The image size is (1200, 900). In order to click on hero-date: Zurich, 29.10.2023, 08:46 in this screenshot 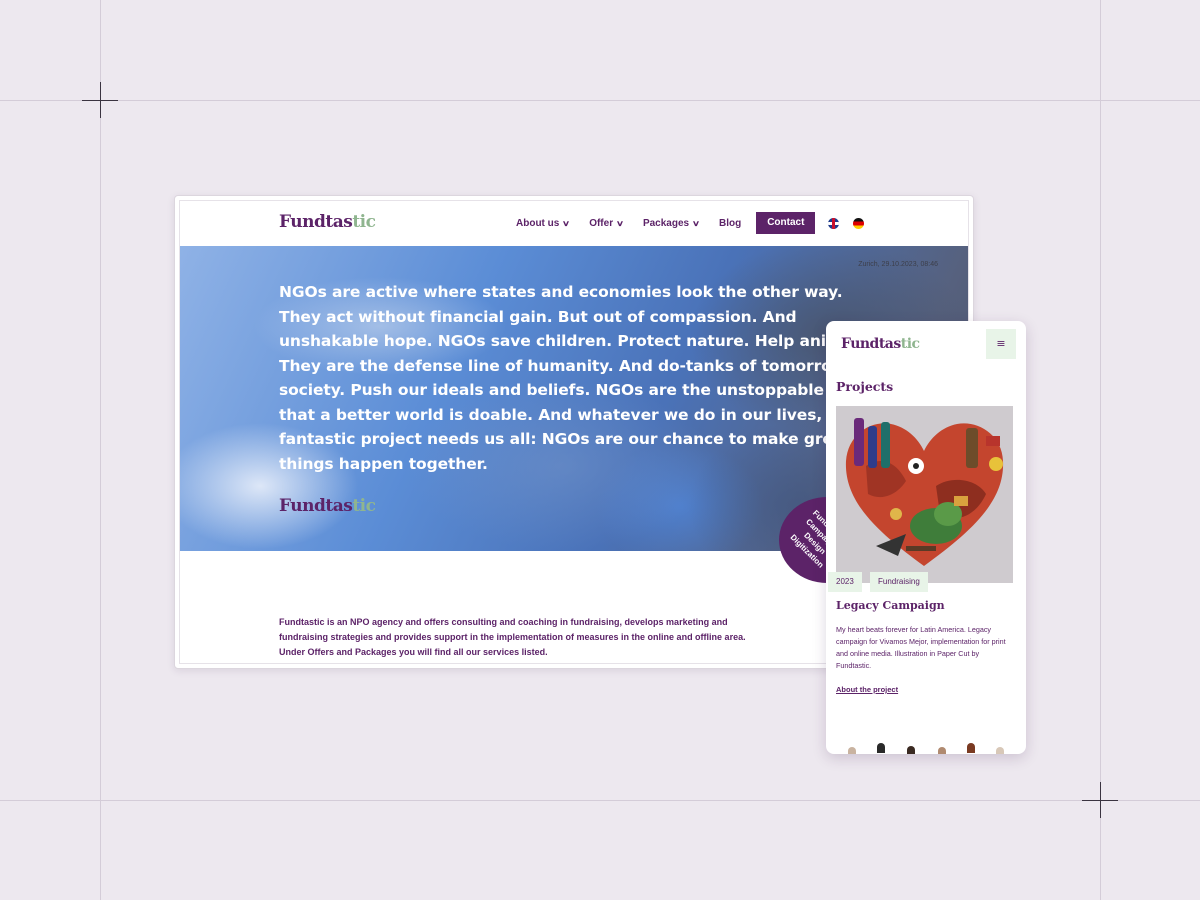, I will do `click(898, 264)`.